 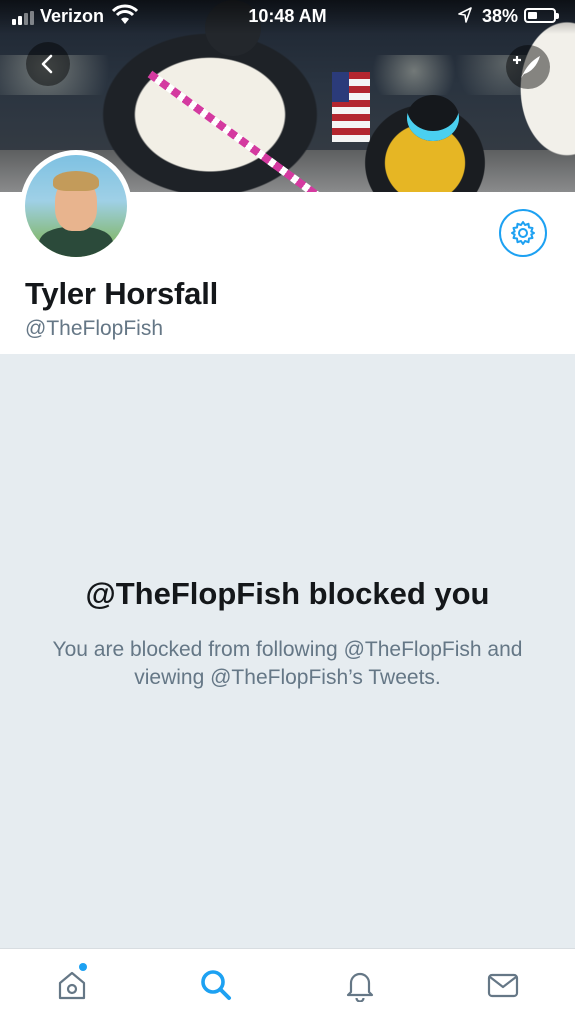 I want to click on search-icon, so click(x=216, y=985).